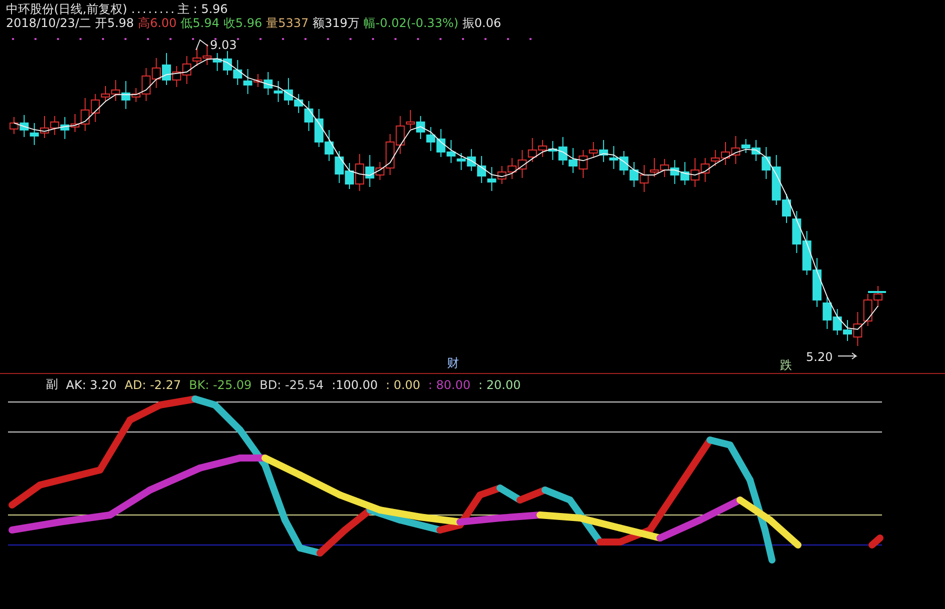  What do you see at coordinates (449, 385) in the screenshot?
I see `indicator-value: : 80.00` at bounding box center [449, 385].